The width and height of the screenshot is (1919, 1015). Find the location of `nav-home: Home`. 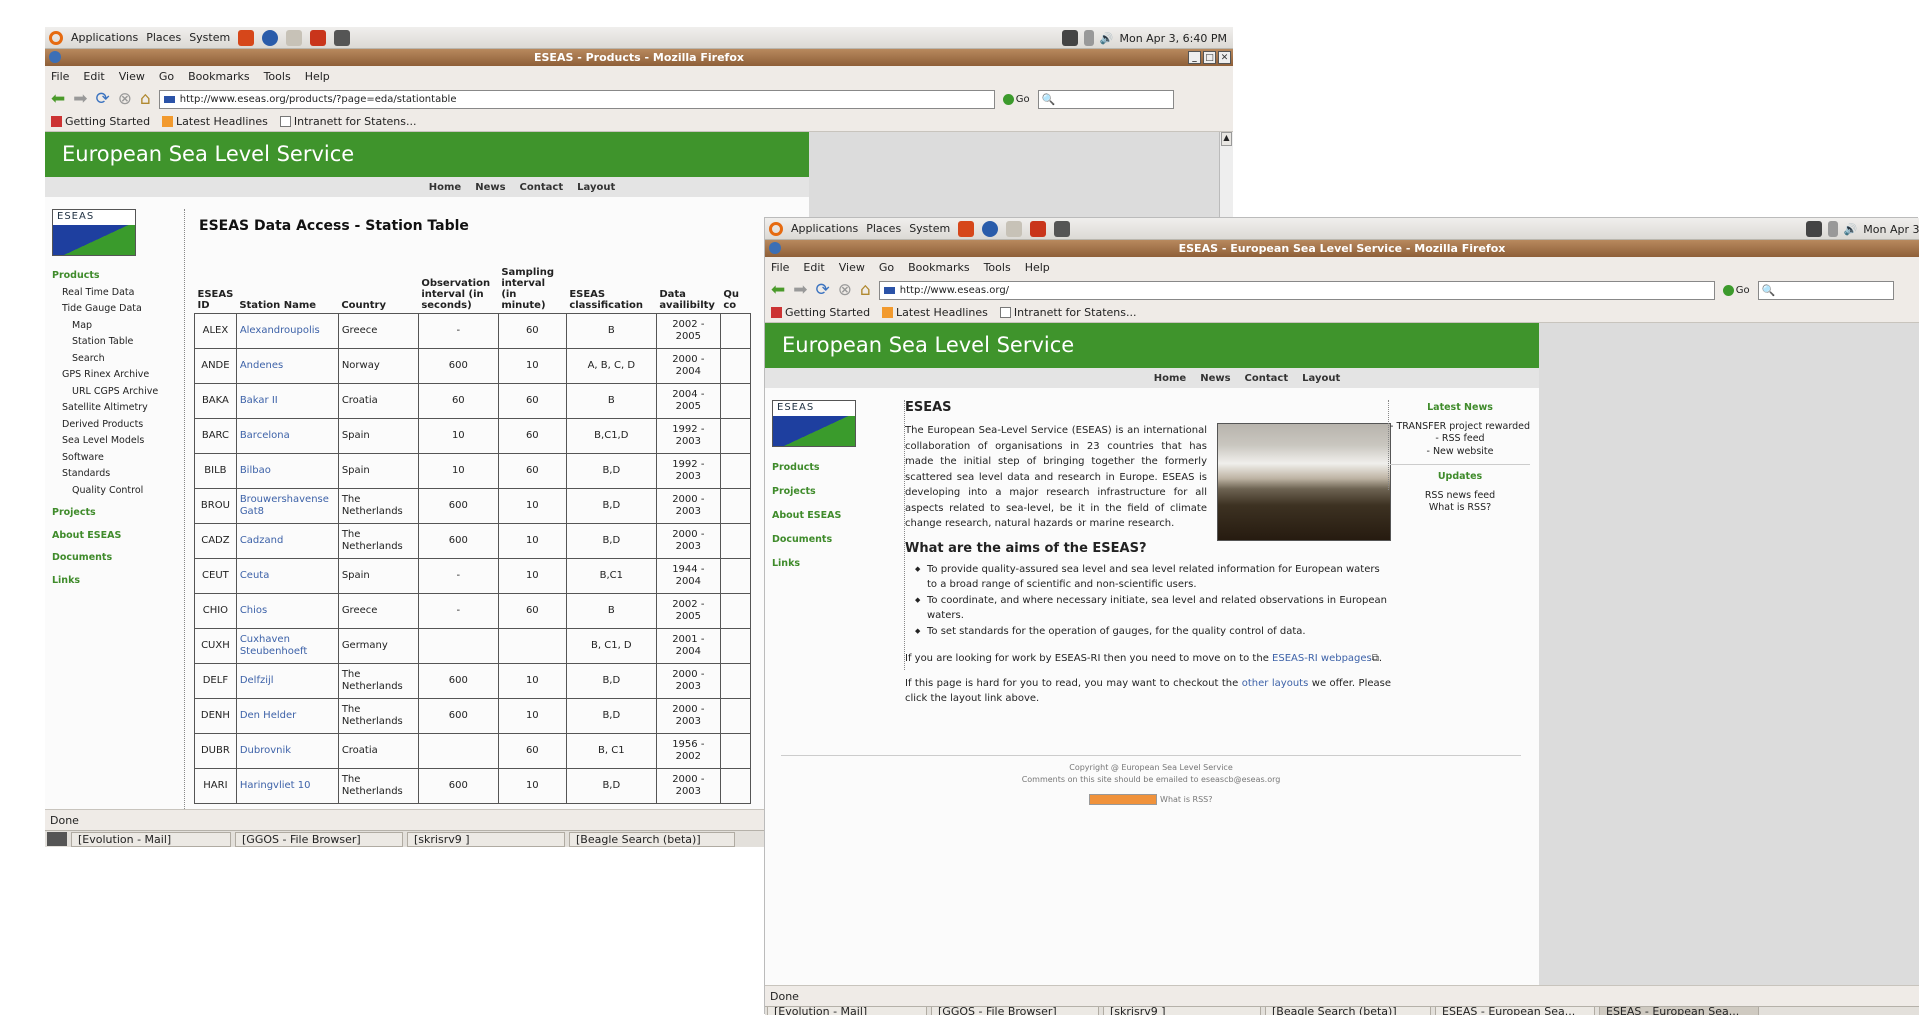

nav-home: Home is located at coordinates (445, 187).